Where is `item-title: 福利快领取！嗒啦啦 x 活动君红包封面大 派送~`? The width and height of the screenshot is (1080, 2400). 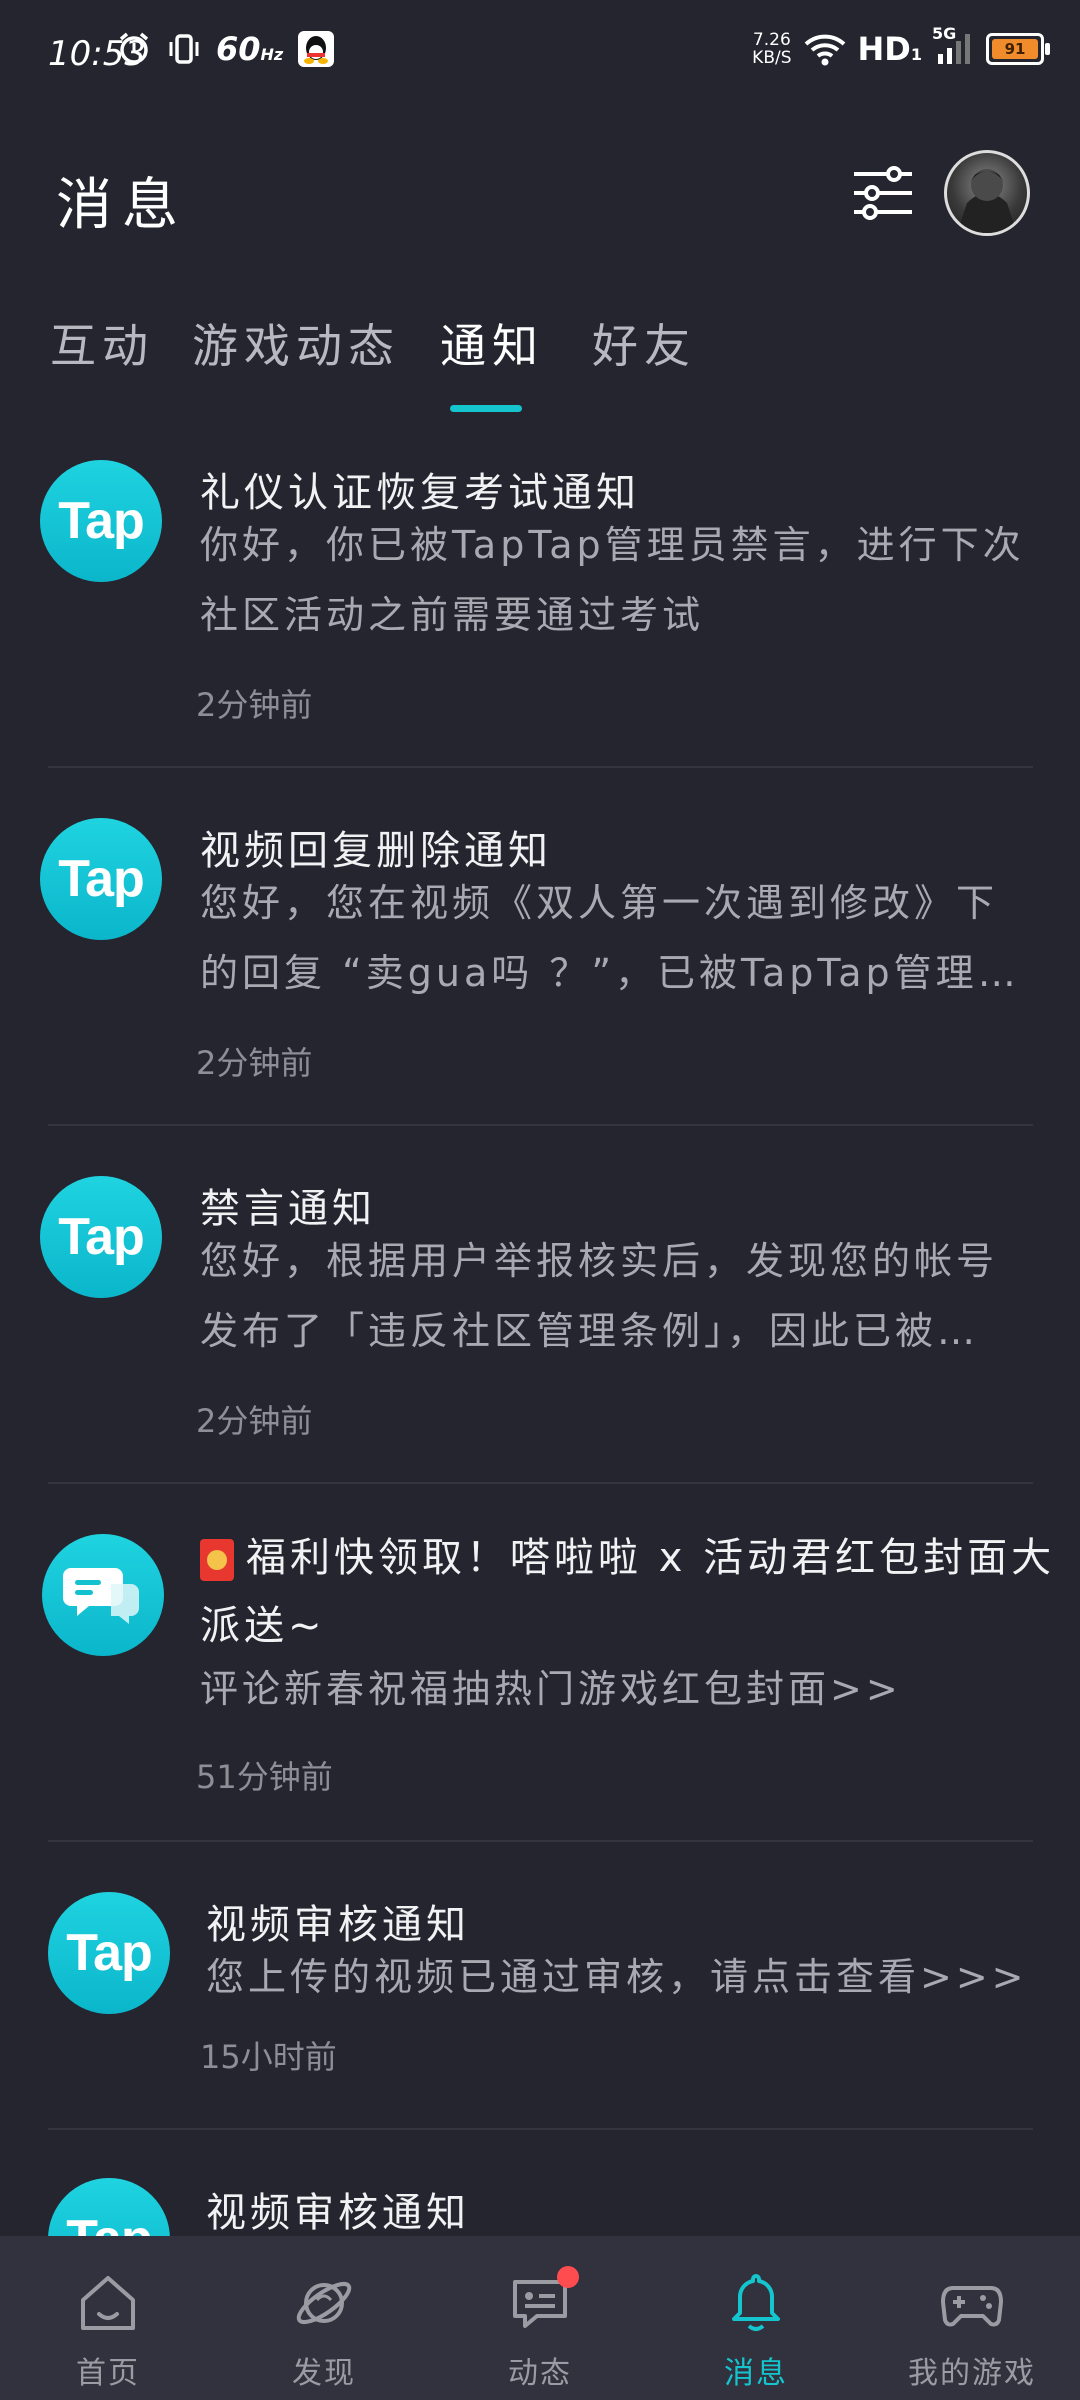
item-title: 福利快领取！嗒啦啦 x 活动君红包封面大 派送~ is located at coordinates (628, 1592).